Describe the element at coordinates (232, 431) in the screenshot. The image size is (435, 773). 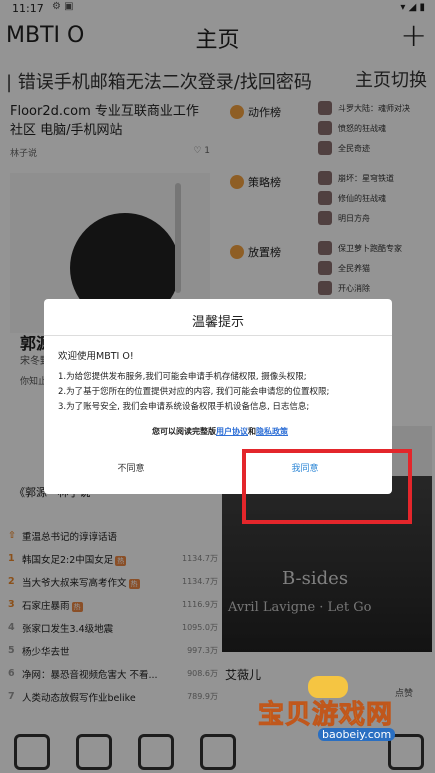
I see `user-agreement-link: 用户协议` at that location.